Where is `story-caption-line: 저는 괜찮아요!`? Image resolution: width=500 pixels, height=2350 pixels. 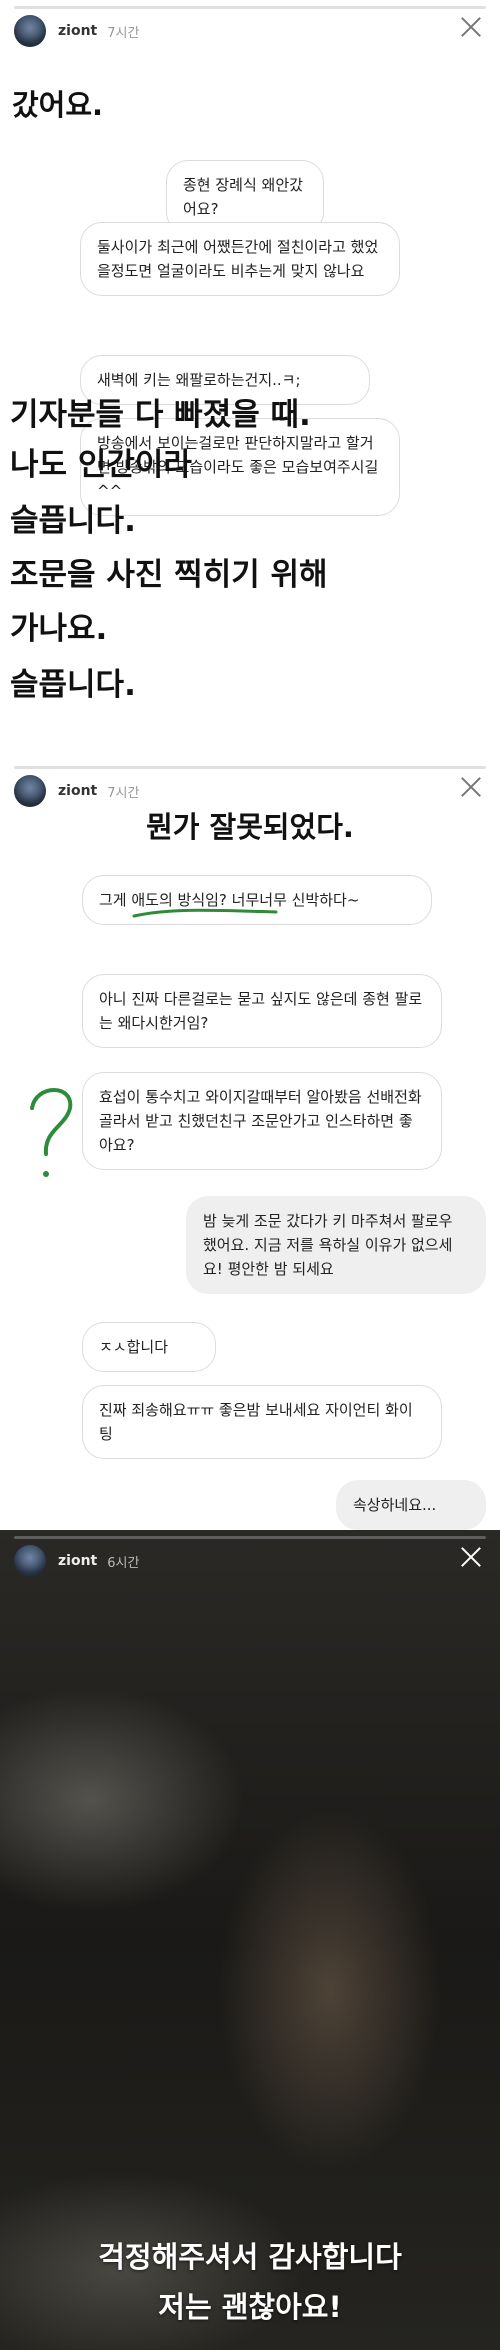 story-caption-line: 저는 괜찮아요! is located at coordinates (250, 2307).